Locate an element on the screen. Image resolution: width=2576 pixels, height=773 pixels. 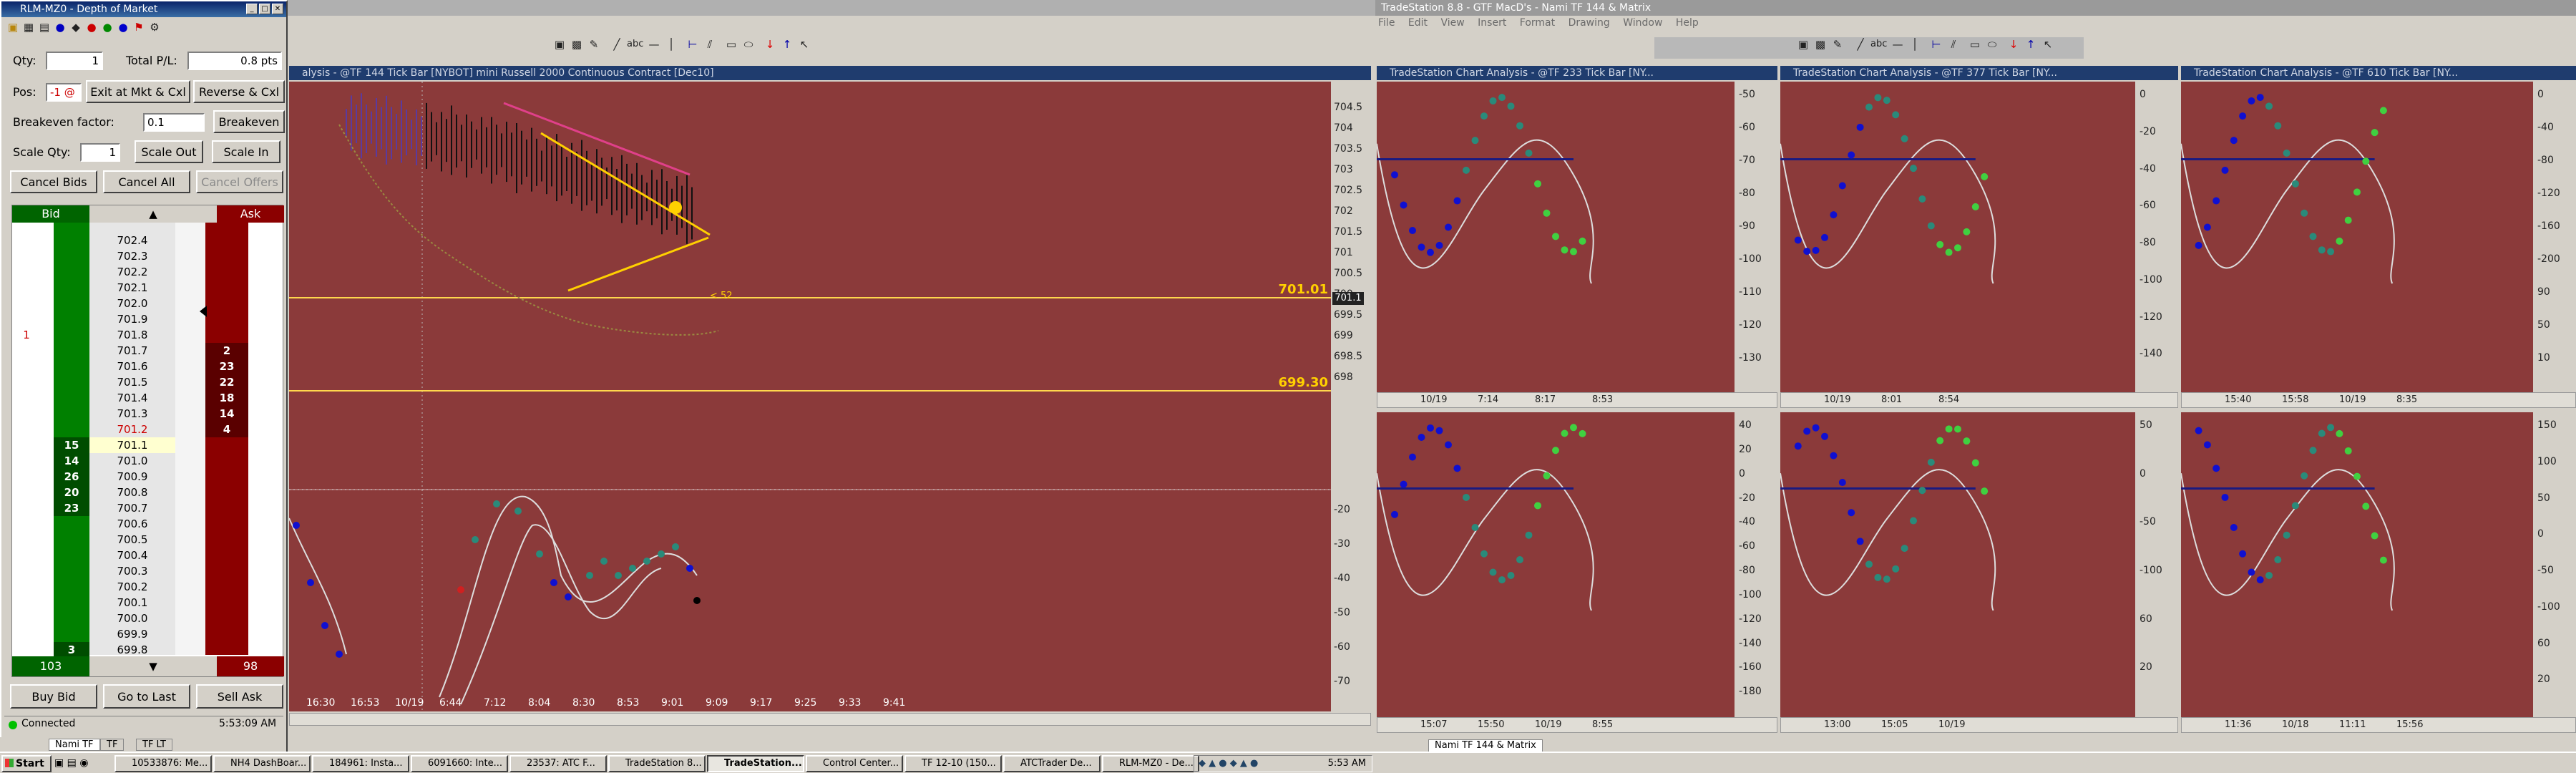
arrow-up2-icon: ↑ is located at coordinates (2031, 44).